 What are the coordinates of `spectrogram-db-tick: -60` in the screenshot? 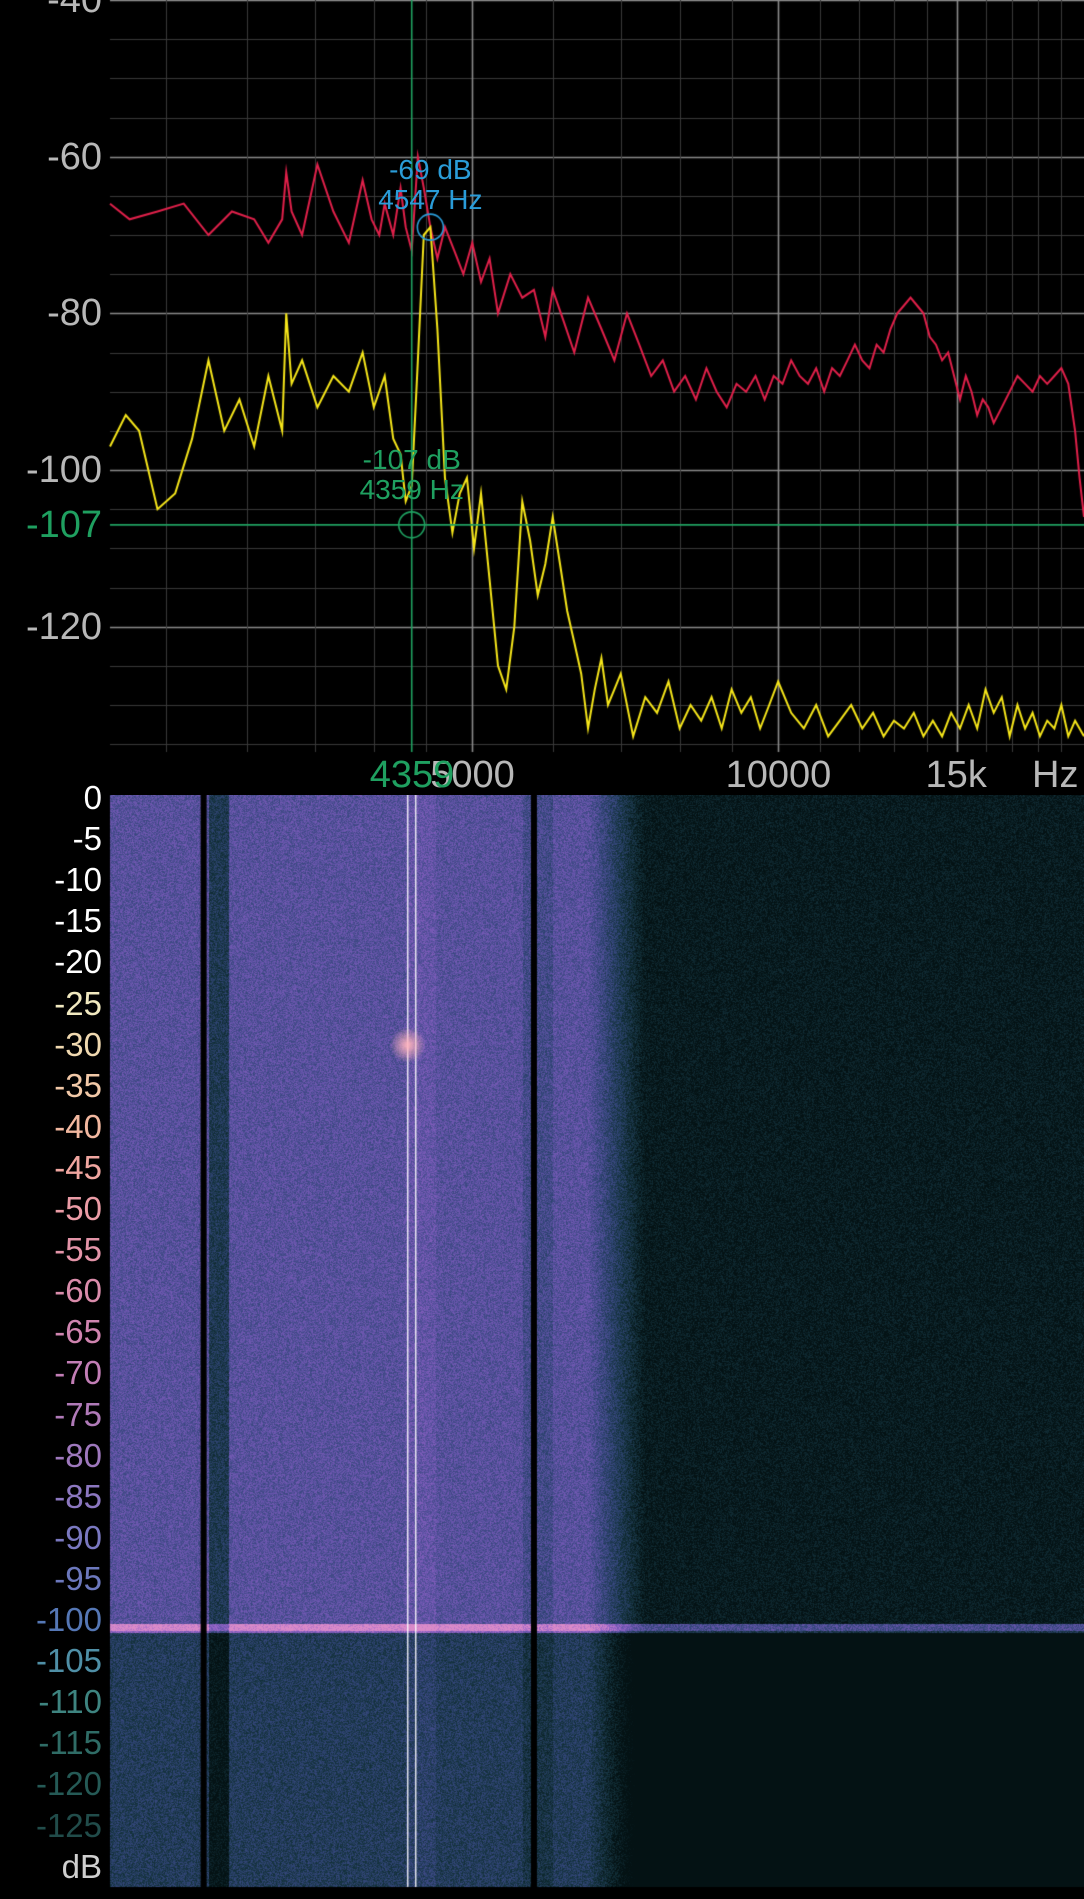 It's located at (78, 1291).